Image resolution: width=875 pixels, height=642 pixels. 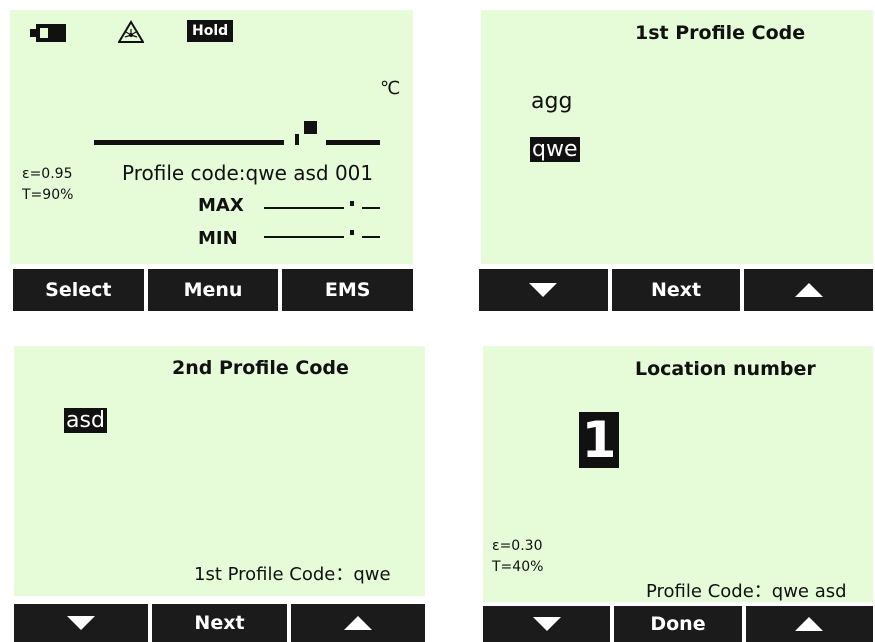 I want to click on done-button: Done, so click(x=678, y=624).